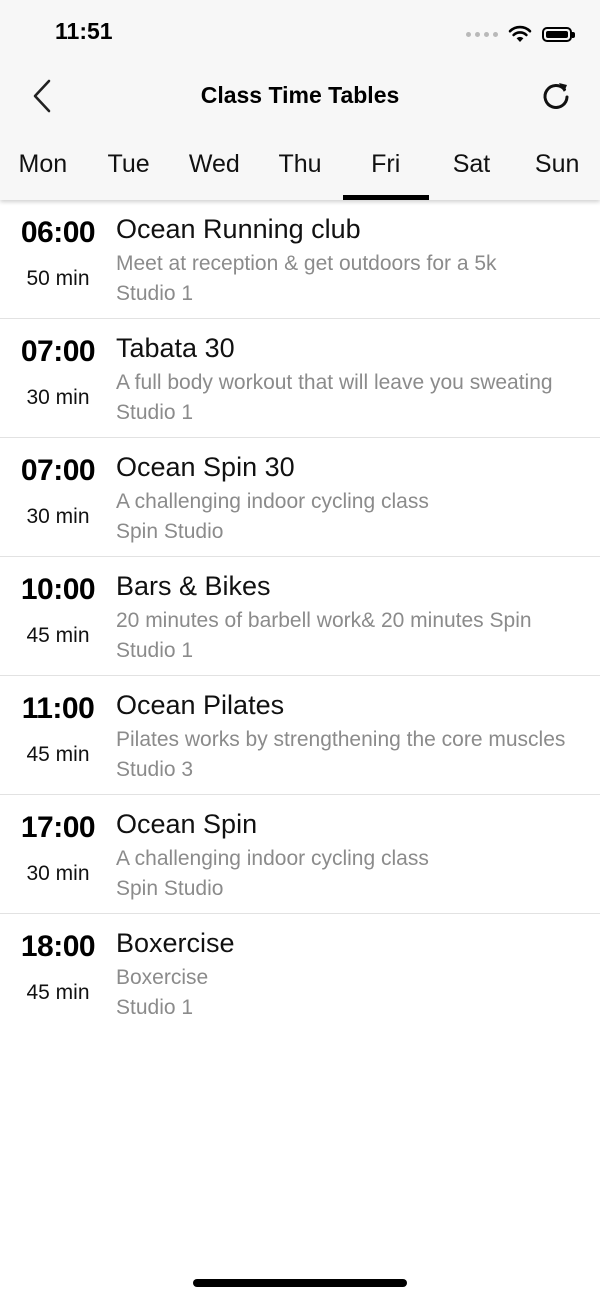  I want to click on tab-tue: Tue, so click(129, 170).